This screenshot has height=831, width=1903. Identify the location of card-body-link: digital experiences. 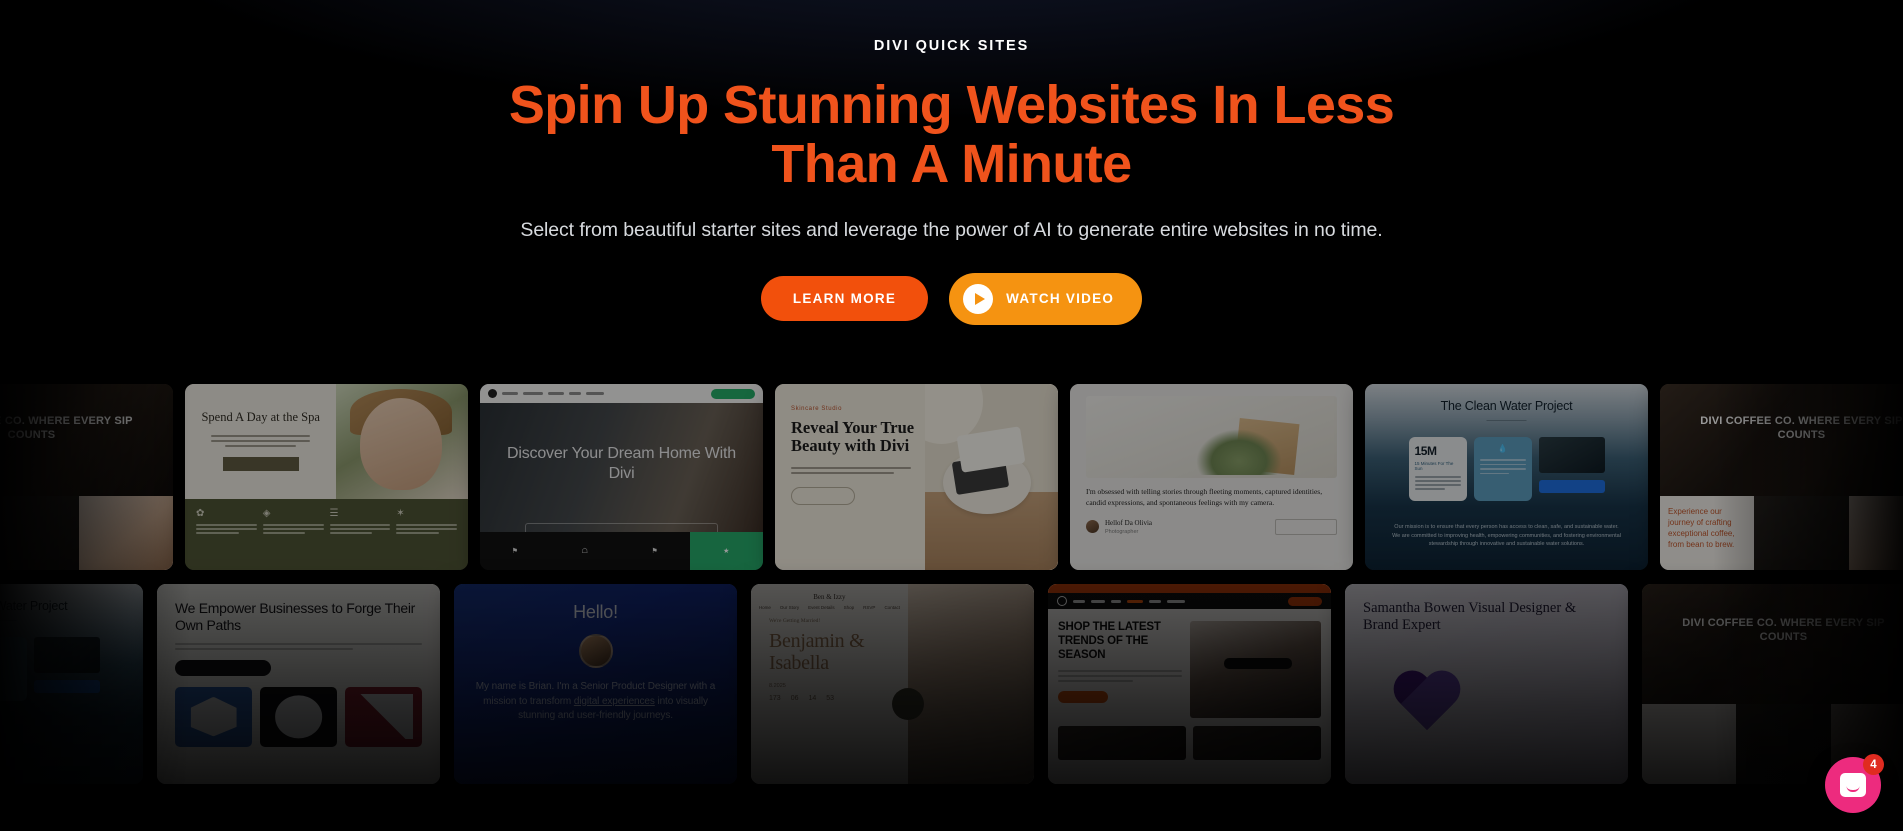
(614, 701).